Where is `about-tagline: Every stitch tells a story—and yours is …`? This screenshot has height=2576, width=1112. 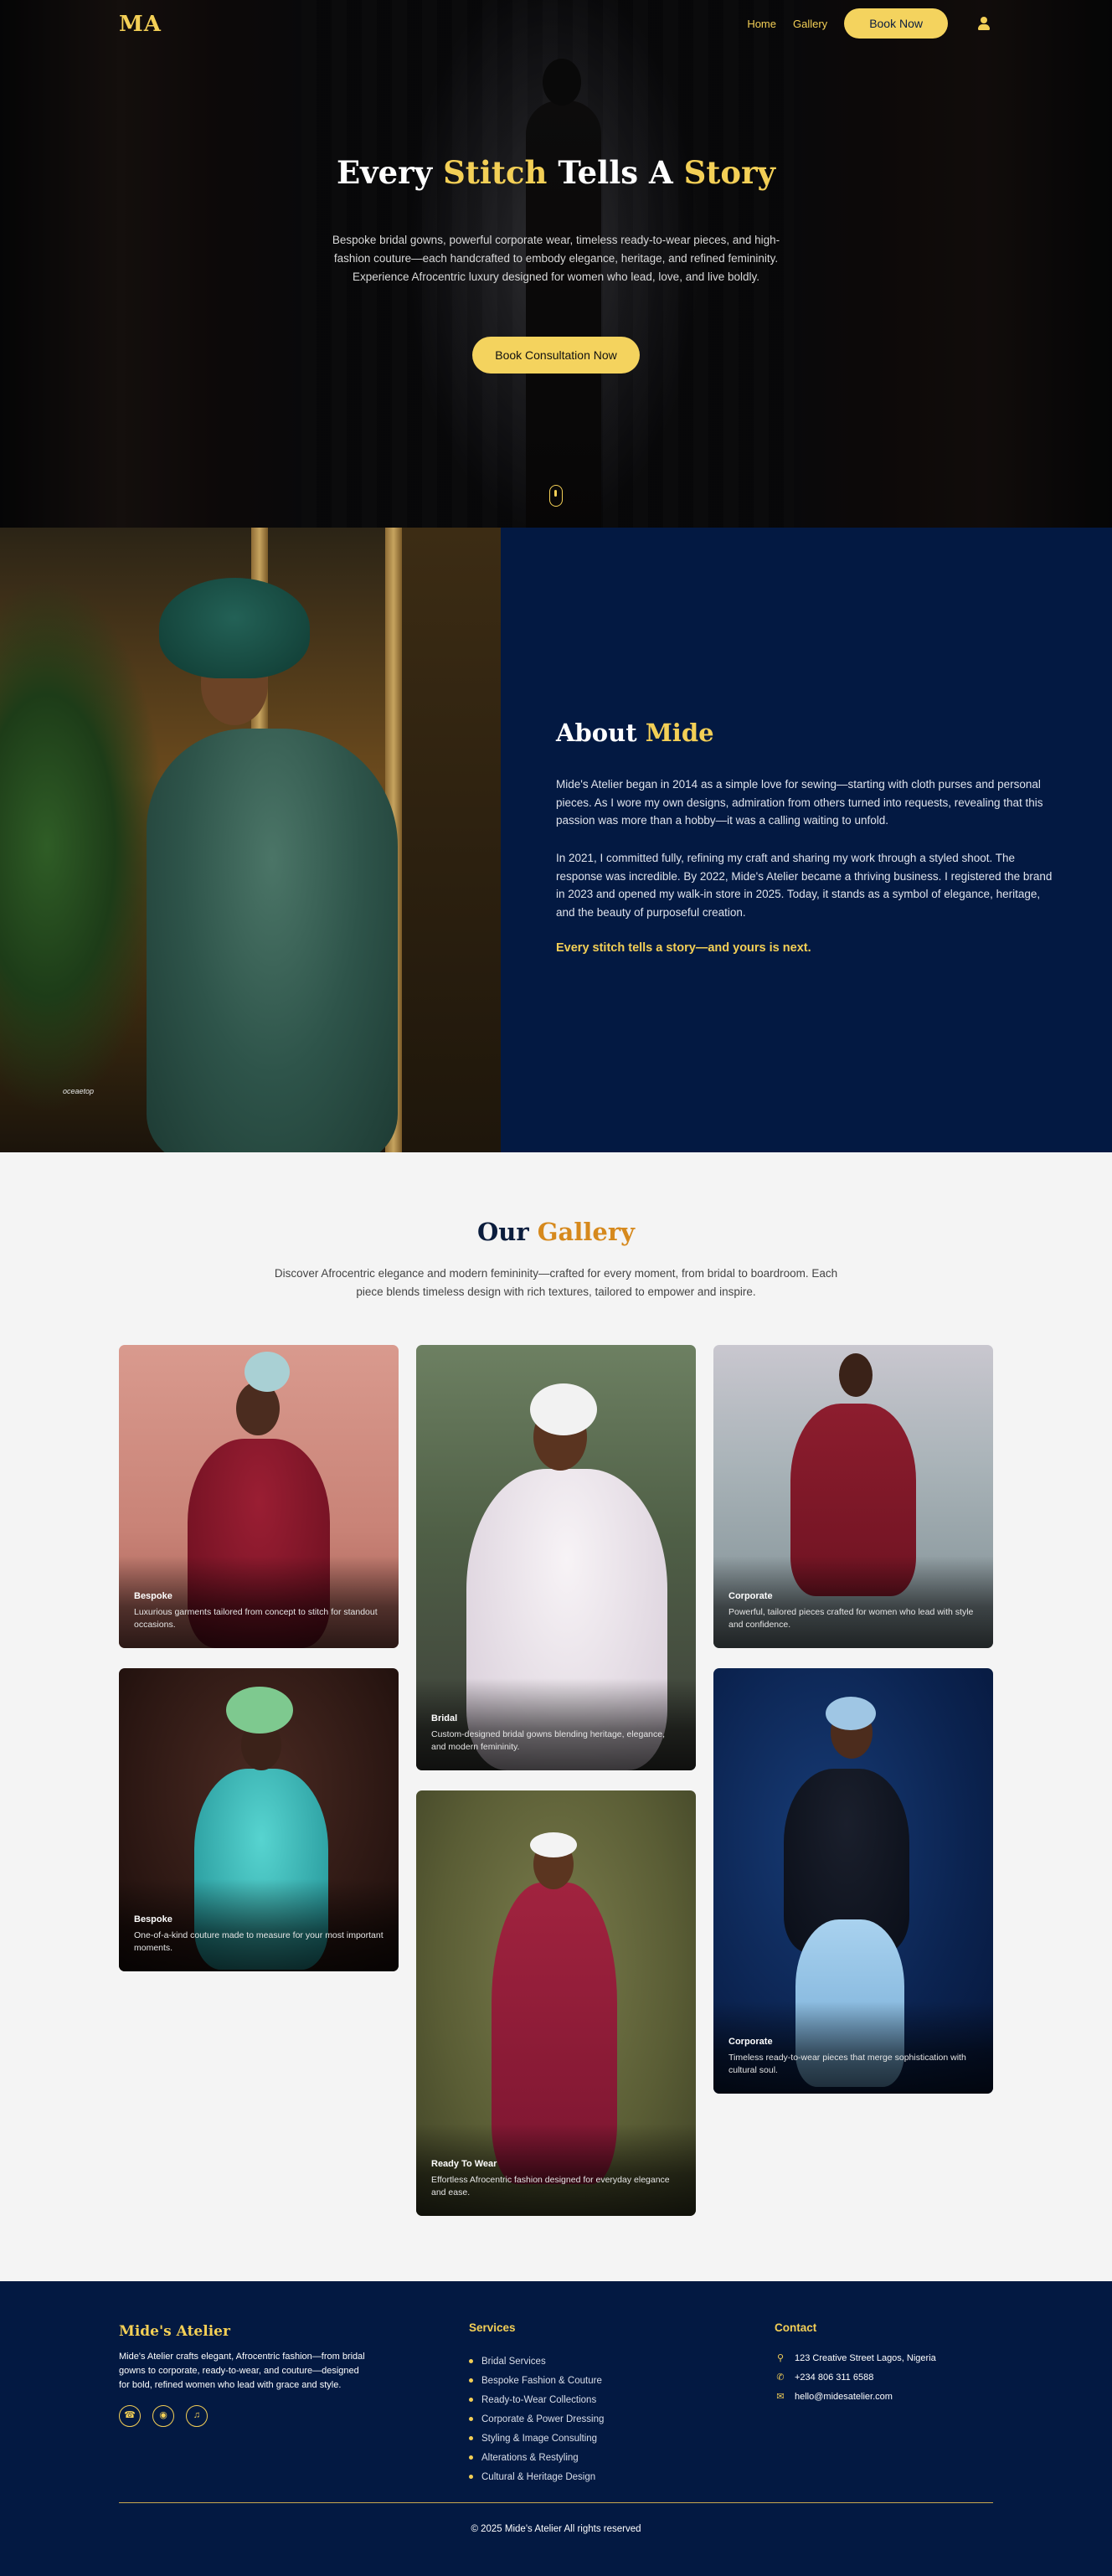 about-tagline: Every stitch tells a story—and yours is … is located at coordinates (683, 948).